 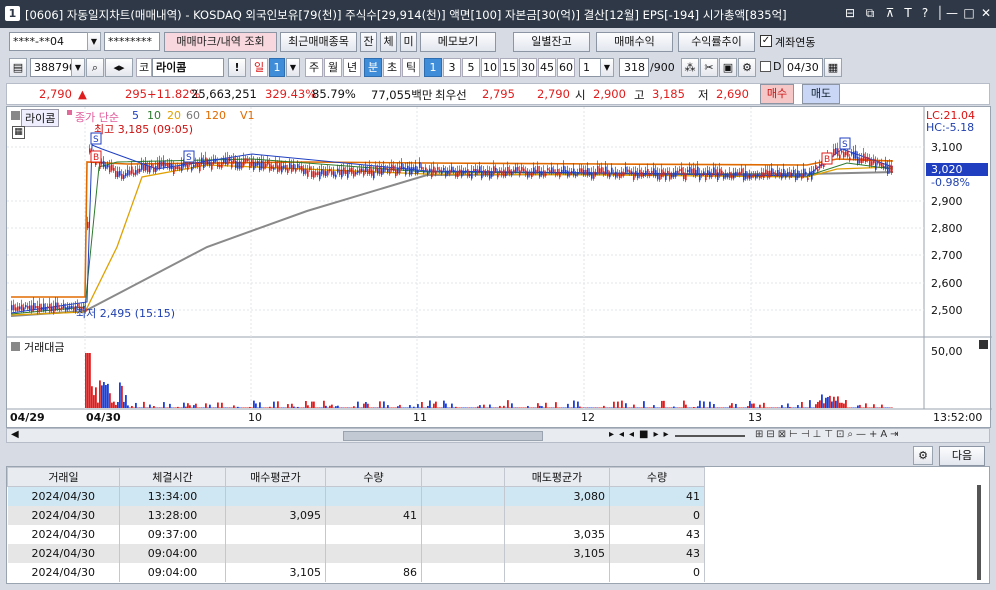 What do you see at coordinates (314, 67) in the screenshot?
I see `tab-week: 주` at bounding box center [314, 67].